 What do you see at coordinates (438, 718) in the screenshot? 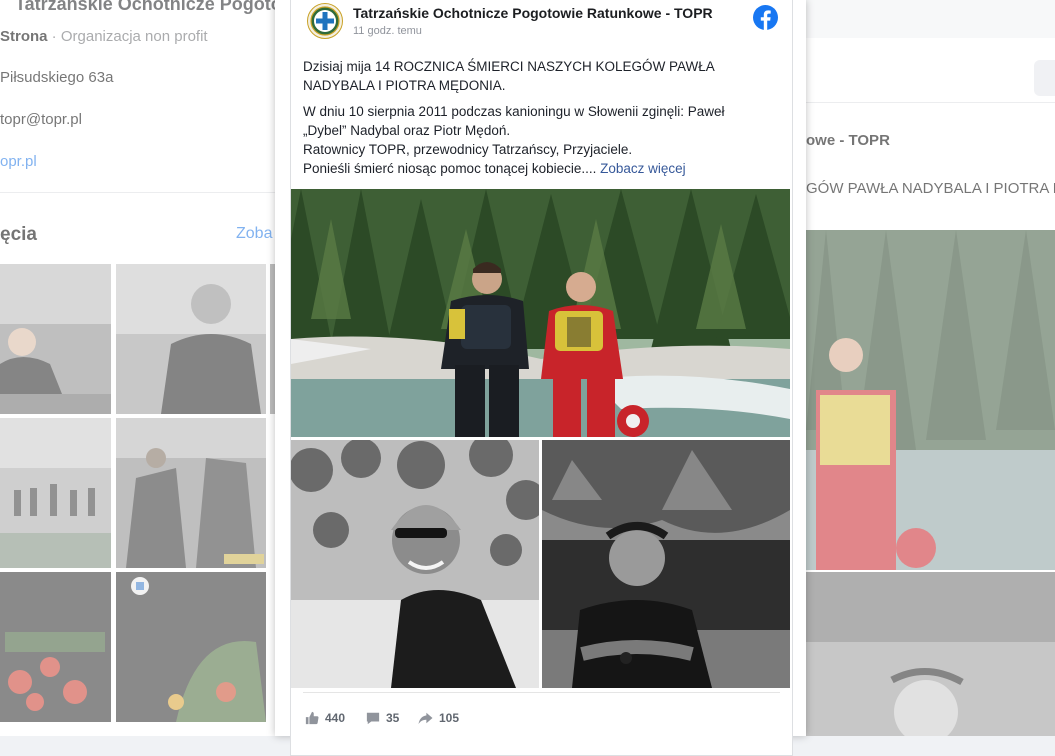
I see `shares-count: 105` at bounding box center [438, 718].